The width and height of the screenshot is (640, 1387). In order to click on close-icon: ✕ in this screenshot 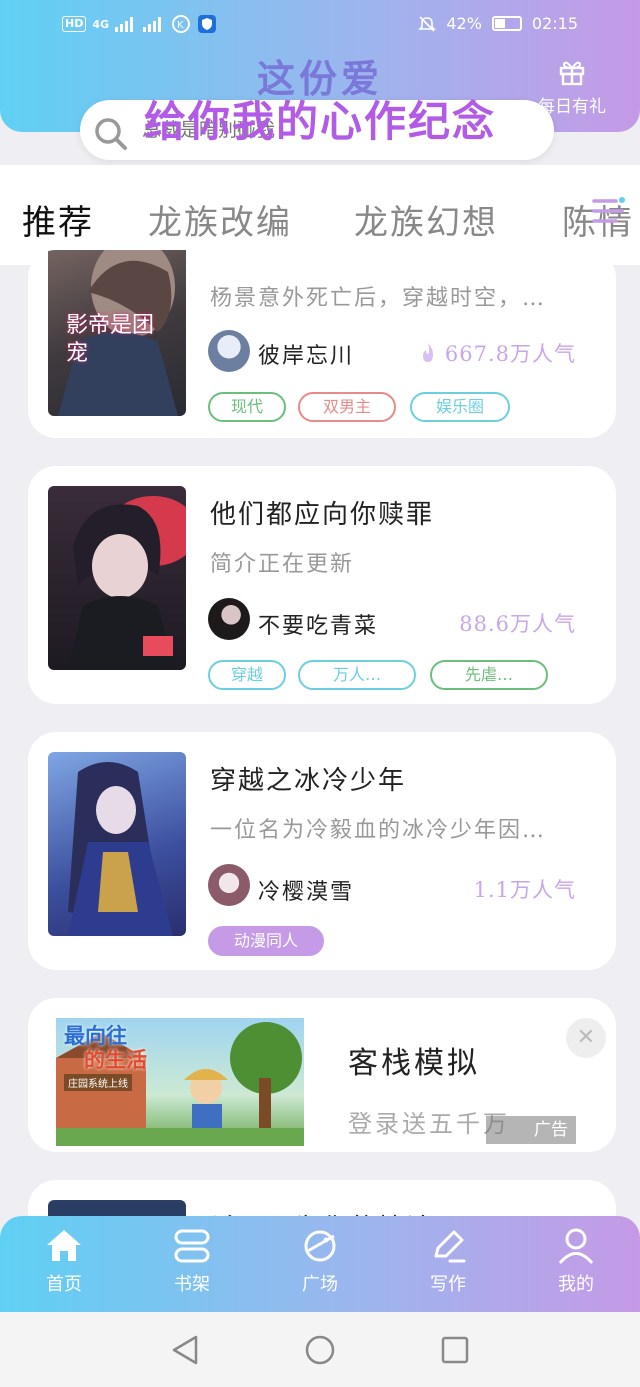, I will do `click(586, 1038)`.